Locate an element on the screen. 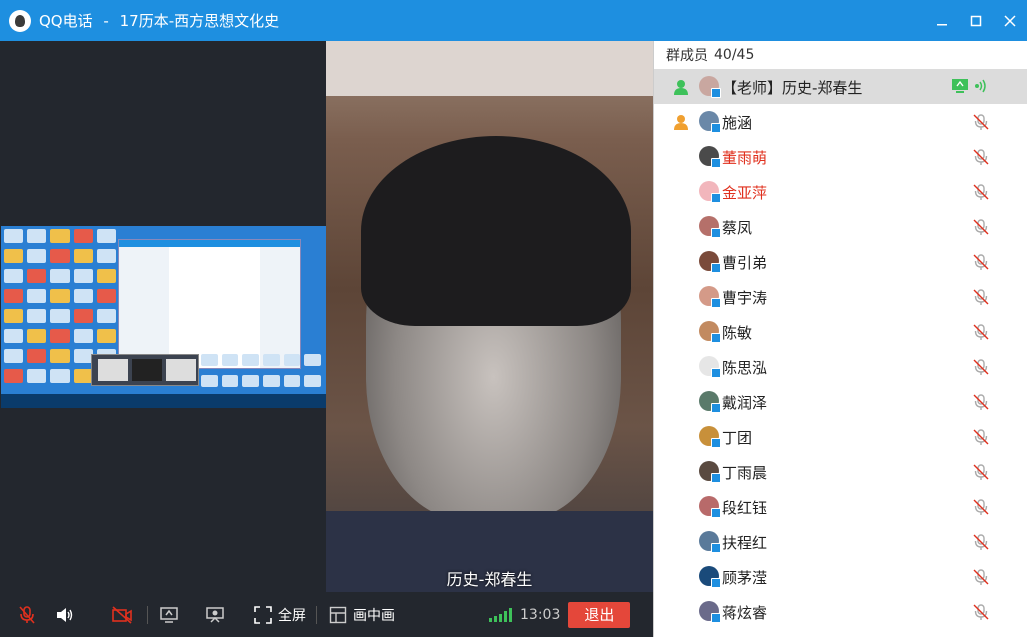  mic-toggle-button is located at coordinates (27, 615).